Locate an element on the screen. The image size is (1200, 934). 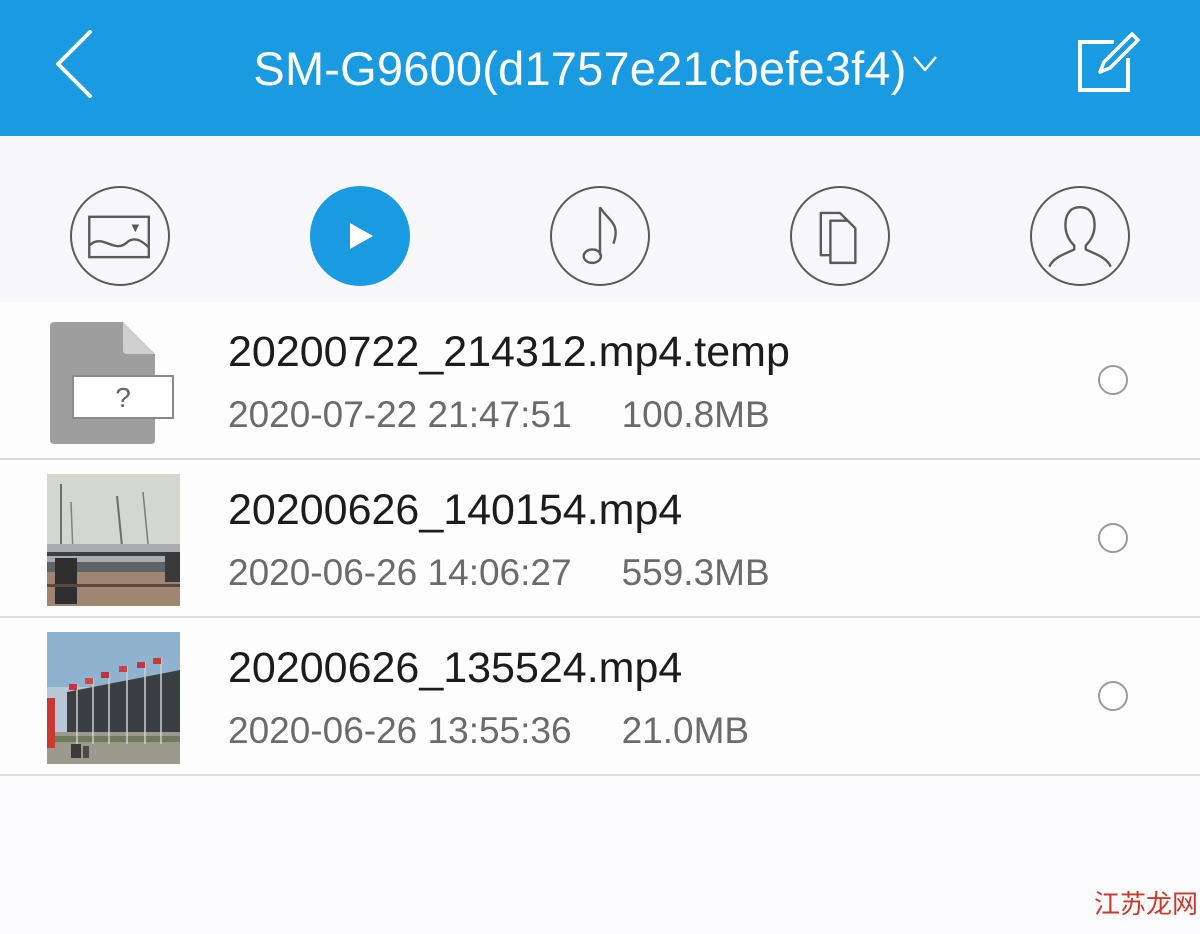
file-name: 20200626_140154.mp4 is located at coordinates (455, 510).